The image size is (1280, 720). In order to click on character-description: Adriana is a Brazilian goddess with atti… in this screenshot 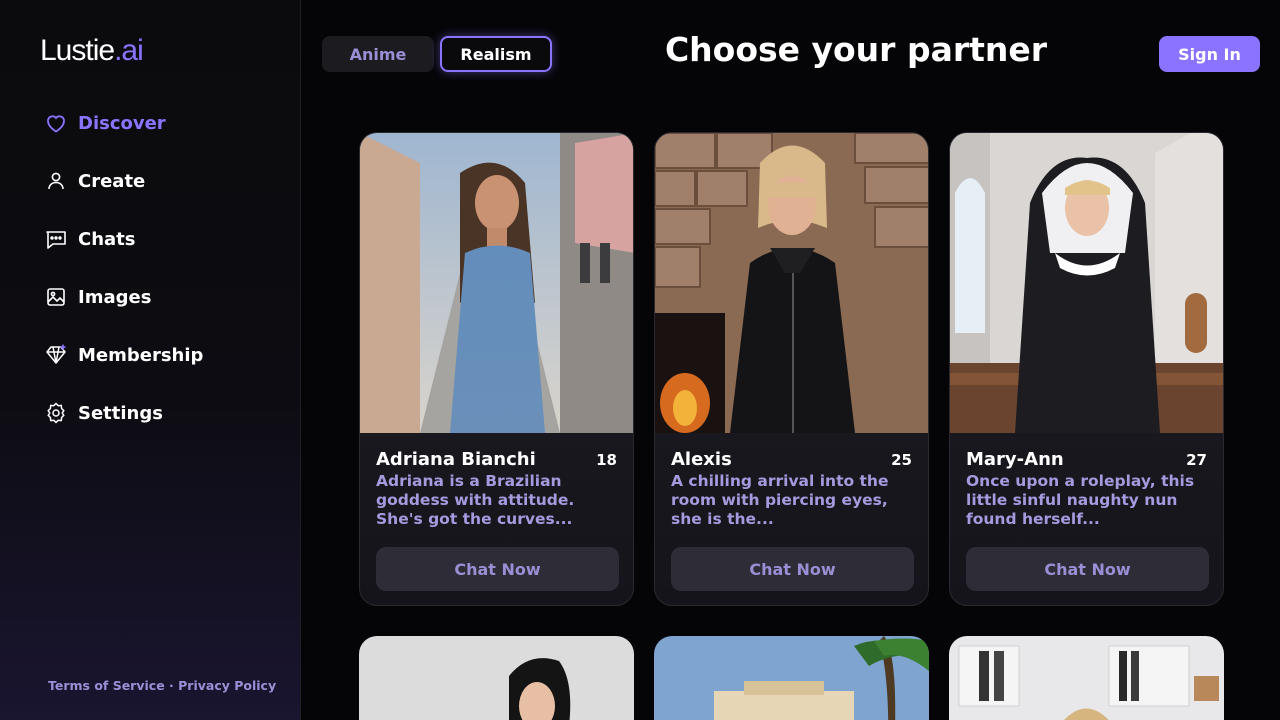, I will do `click(475, 500)`.